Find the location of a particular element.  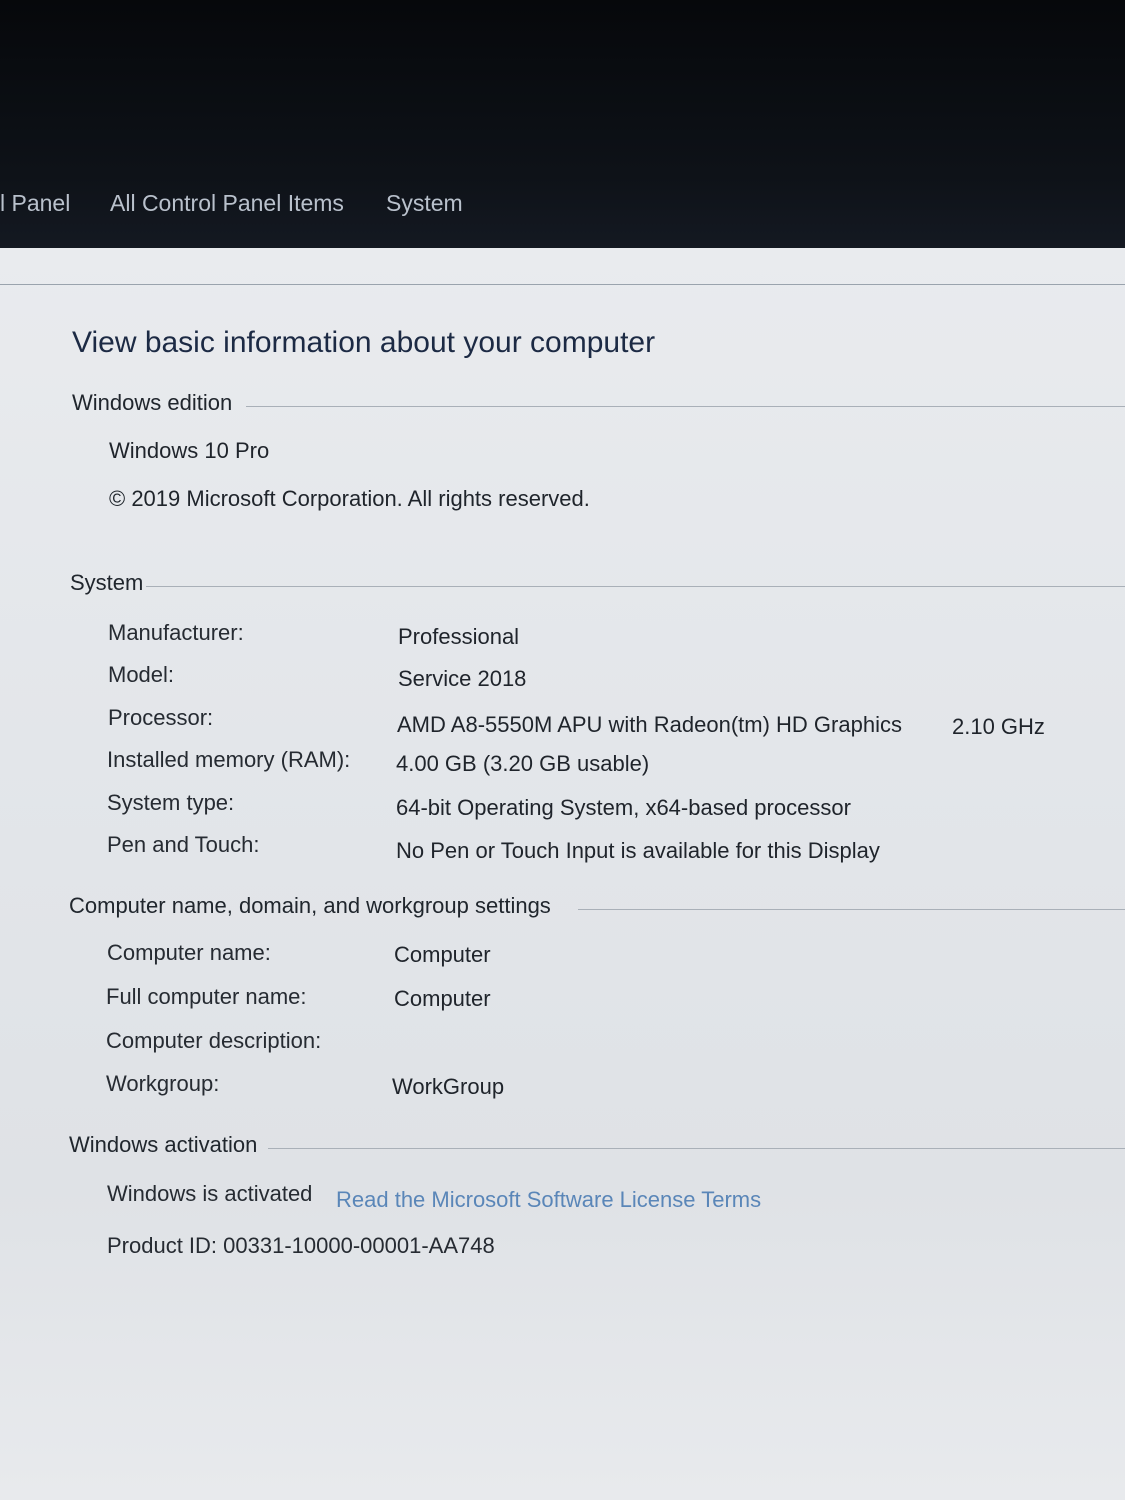

pen-touch-label: Pen and Touch: is located at coordinates (183, 844).